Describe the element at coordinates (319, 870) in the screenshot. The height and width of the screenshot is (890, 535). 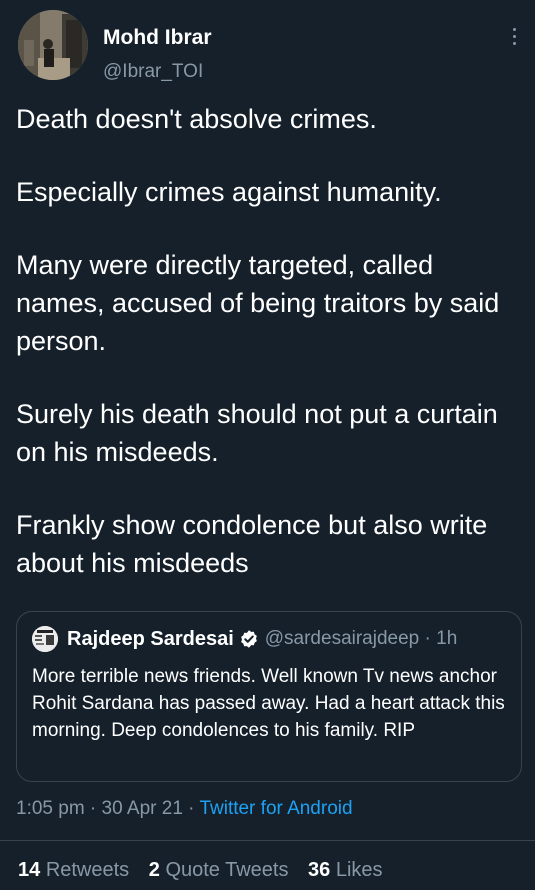
I see `likes-count: 36` at that location.